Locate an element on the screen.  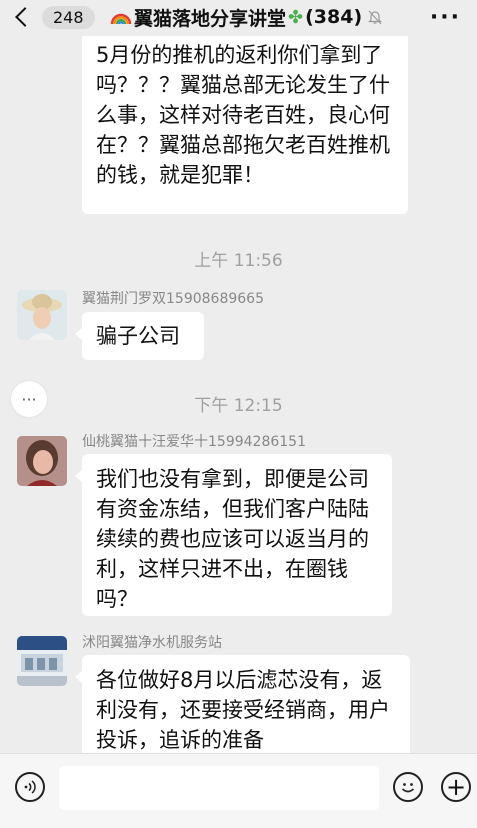
chat-header: 248 翼猫落地分享讲堂 ✤ (384) ··· is located at coordinates (238, 18).